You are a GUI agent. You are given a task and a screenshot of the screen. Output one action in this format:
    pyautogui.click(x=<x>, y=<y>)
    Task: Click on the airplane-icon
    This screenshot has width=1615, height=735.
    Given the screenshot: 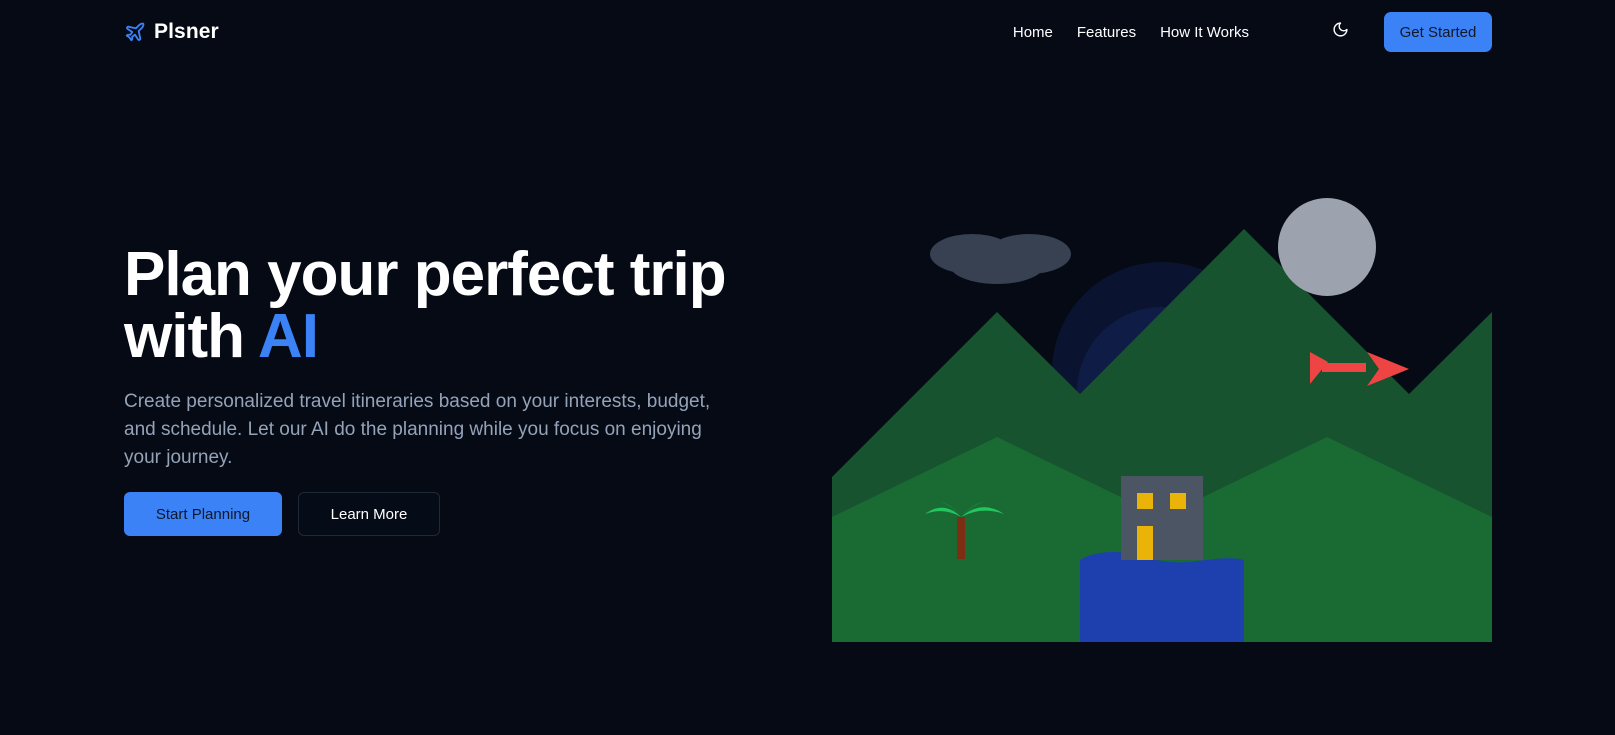 What is the action you would take?
    pyautogui.click(x=135, y=32)
    